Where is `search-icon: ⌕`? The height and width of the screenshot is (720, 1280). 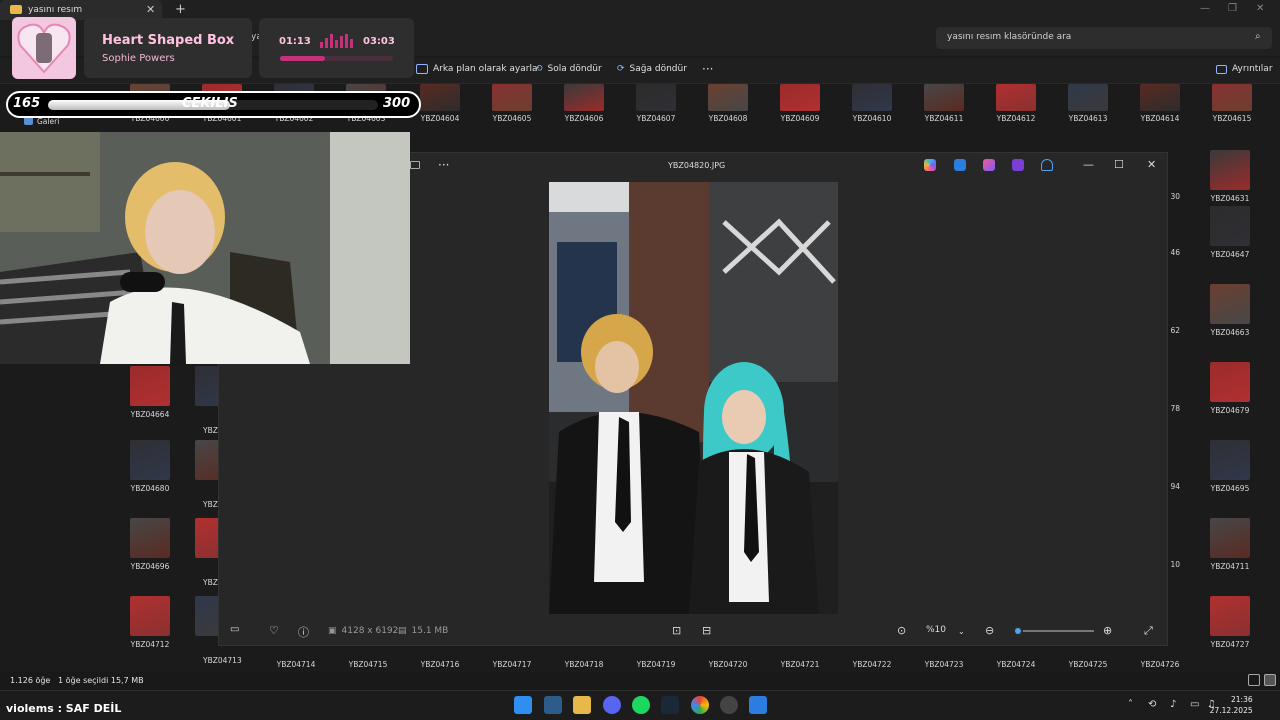
search-icon: ⌕ is located at coordinates (1258, 36).